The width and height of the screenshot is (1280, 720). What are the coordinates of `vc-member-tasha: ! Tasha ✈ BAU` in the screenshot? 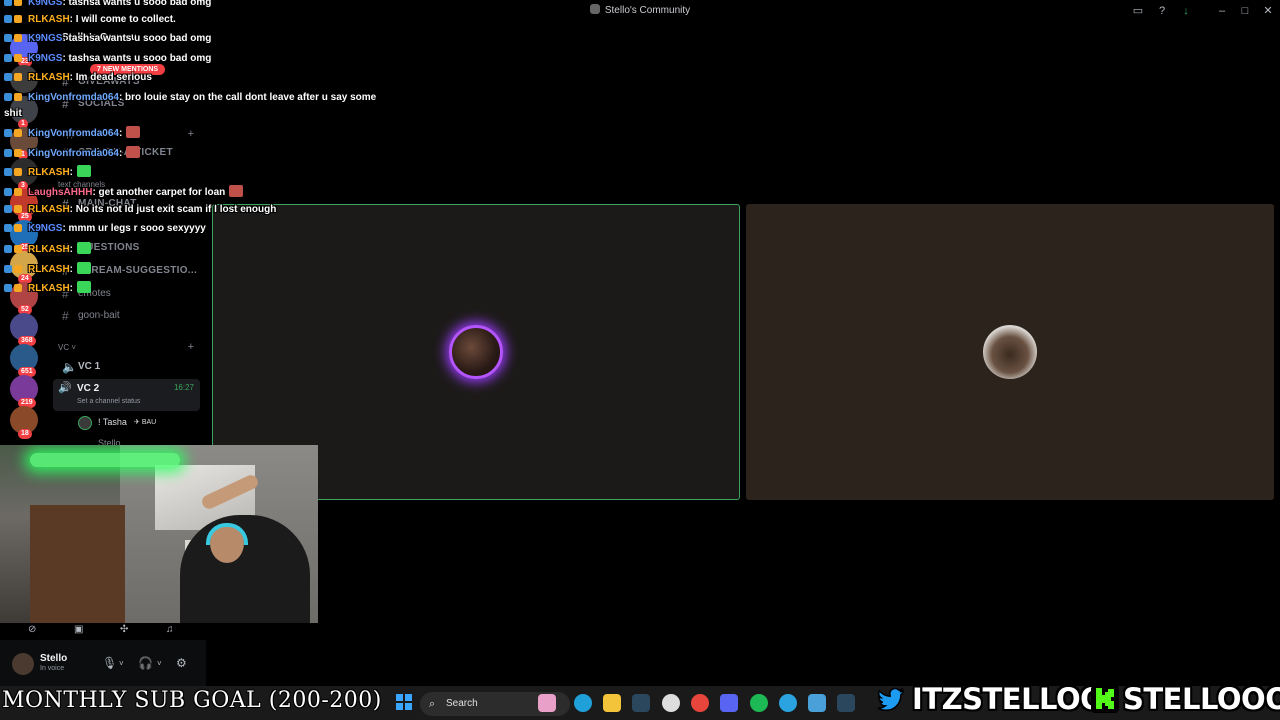 It's located at (138, 423).